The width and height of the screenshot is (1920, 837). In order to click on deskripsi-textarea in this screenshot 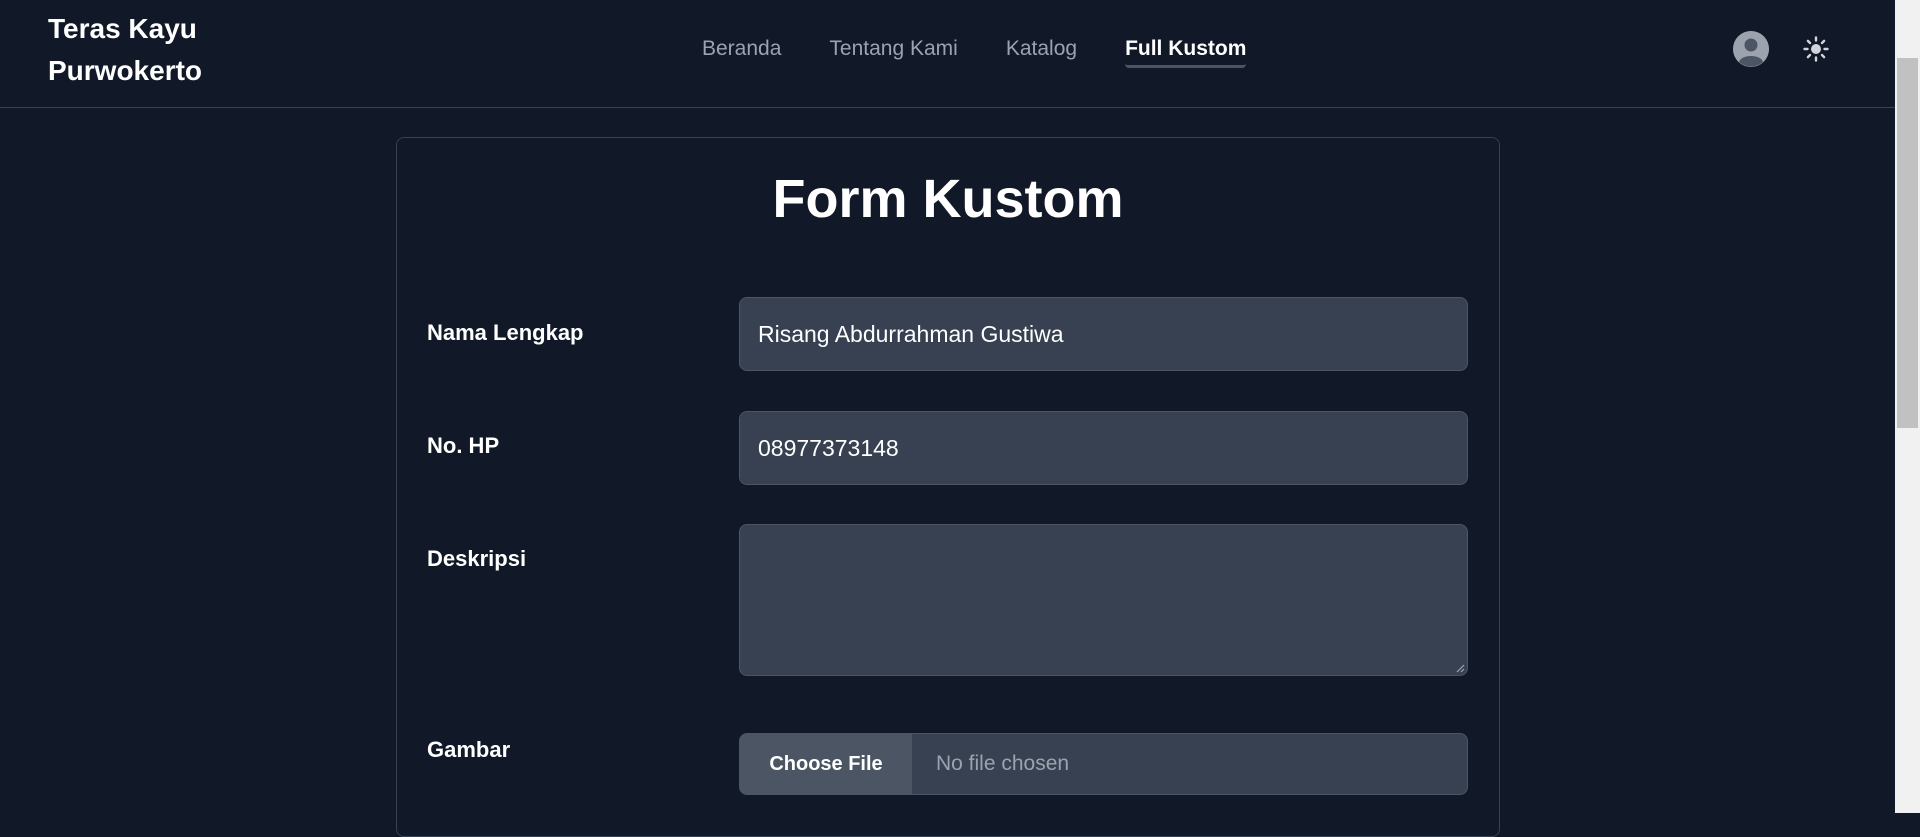, I will do `click(1103, 600)`.